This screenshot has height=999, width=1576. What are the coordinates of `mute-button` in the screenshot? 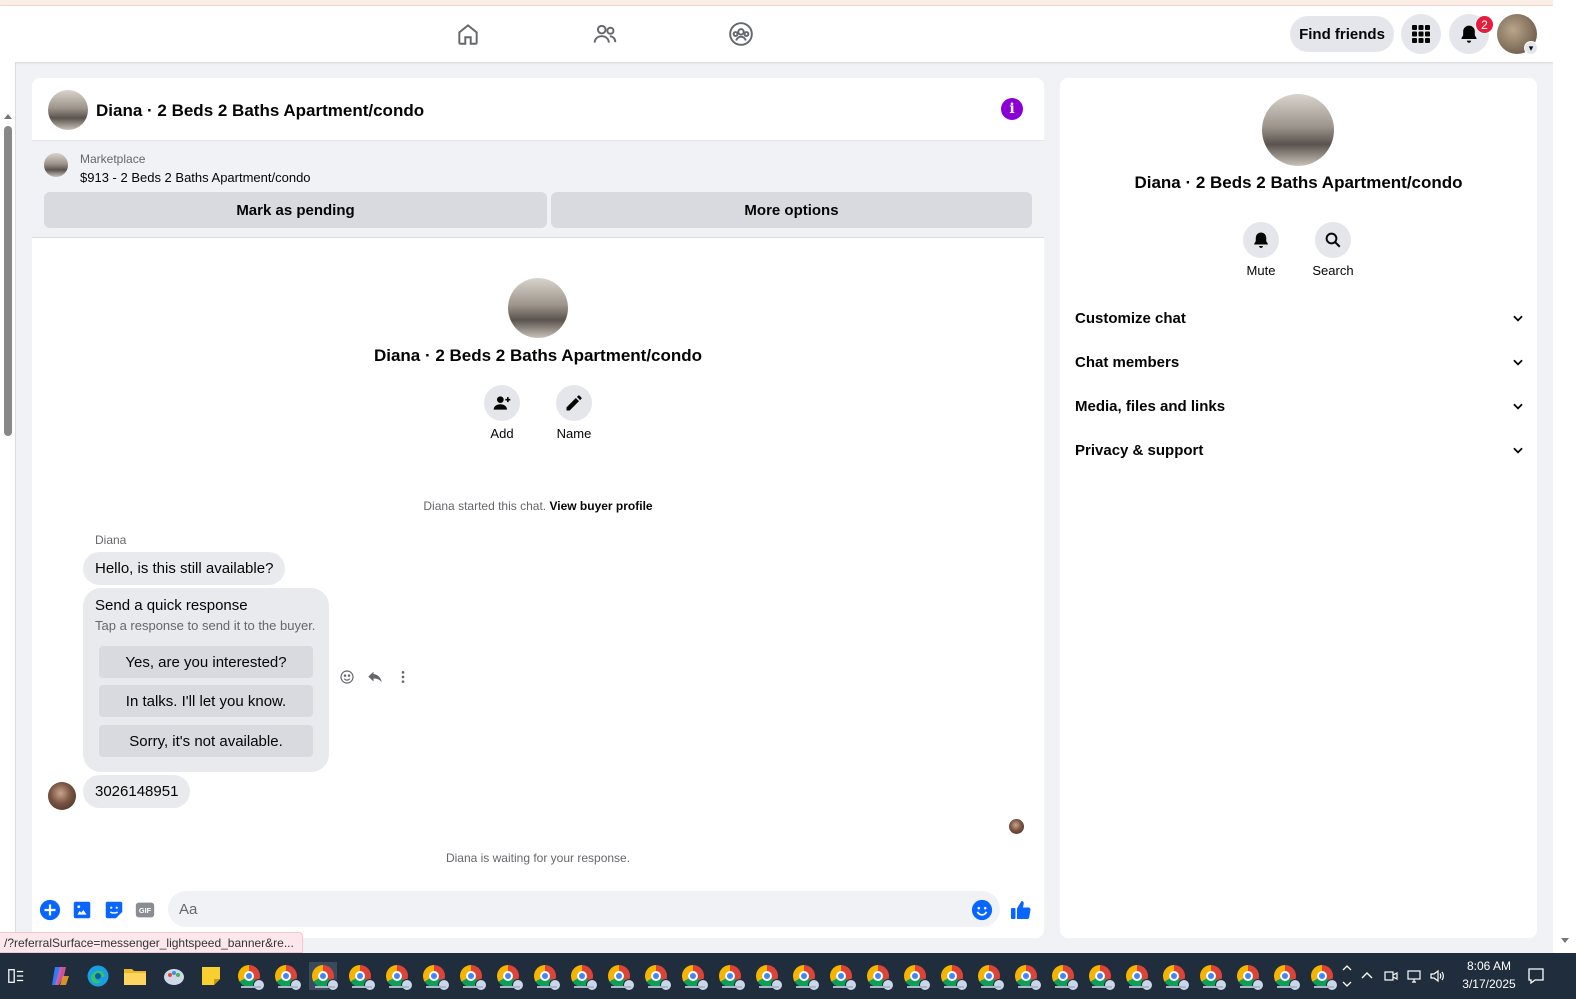 It's located at (1261, 240).